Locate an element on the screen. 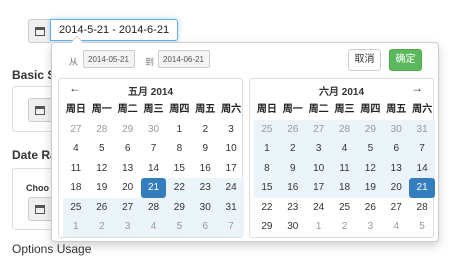  basic-calendar-addon is located at coordinates (39, 110).